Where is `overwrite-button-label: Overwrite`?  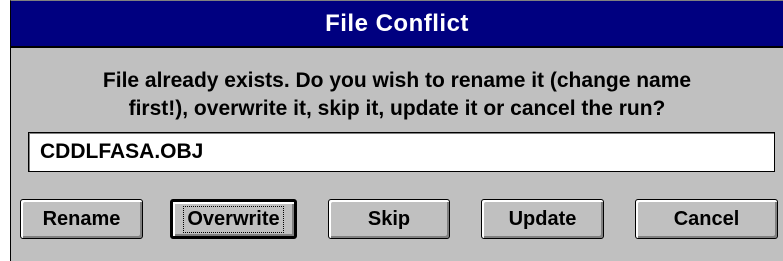 overwrite-button-label: Overwrite is located at coordinates (233, 219).